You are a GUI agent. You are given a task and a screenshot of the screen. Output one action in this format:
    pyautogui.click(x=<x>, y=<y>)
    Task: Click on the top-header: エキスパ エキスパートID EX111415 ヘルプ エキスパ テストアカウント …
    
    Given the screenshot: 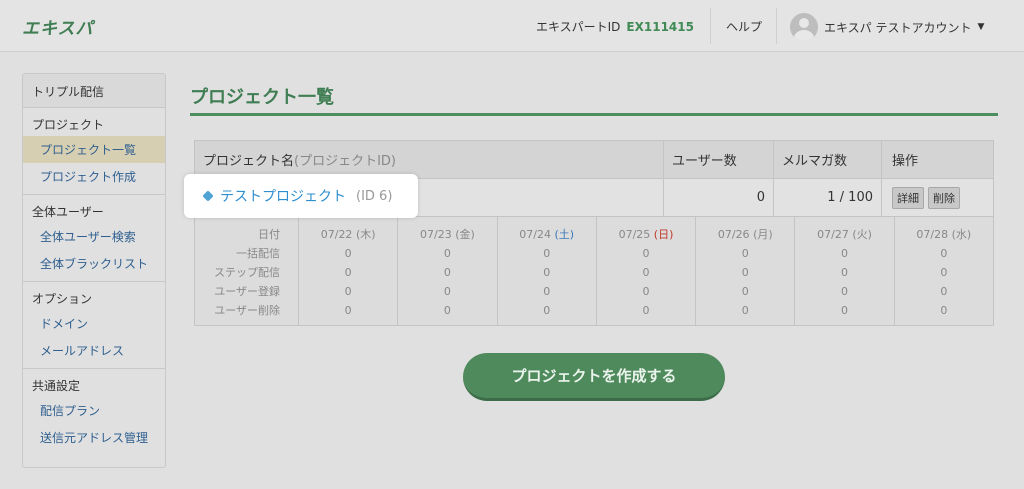 What is the action you would take?
    pyautogui.click(x=512, y=26)
    